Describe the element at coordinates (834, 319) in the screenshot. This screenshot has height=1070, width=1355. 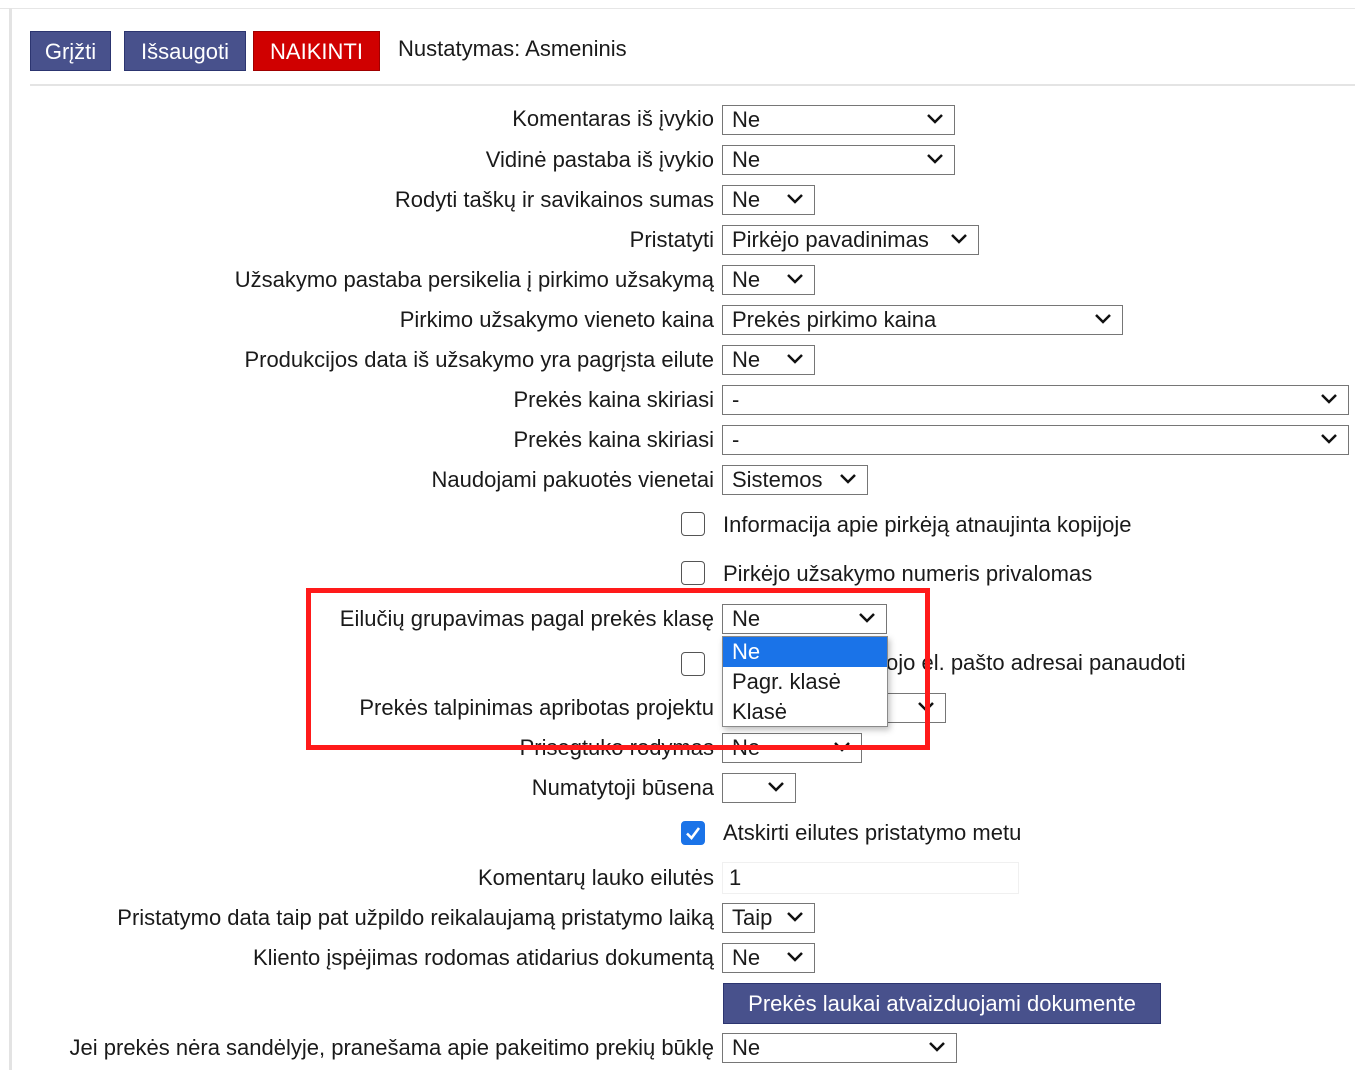
I see `select-value: Prekės pirkimo kaina` at that location.